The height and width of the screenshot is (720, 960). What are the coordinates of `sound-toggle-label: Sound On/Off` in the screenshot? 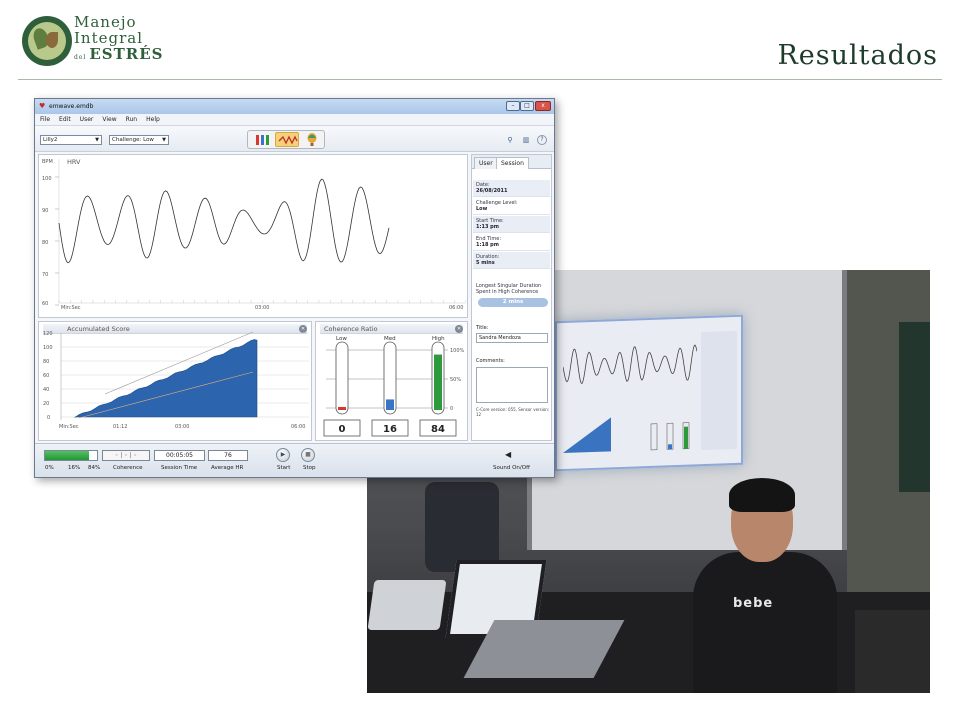 It's located at (511, 468).